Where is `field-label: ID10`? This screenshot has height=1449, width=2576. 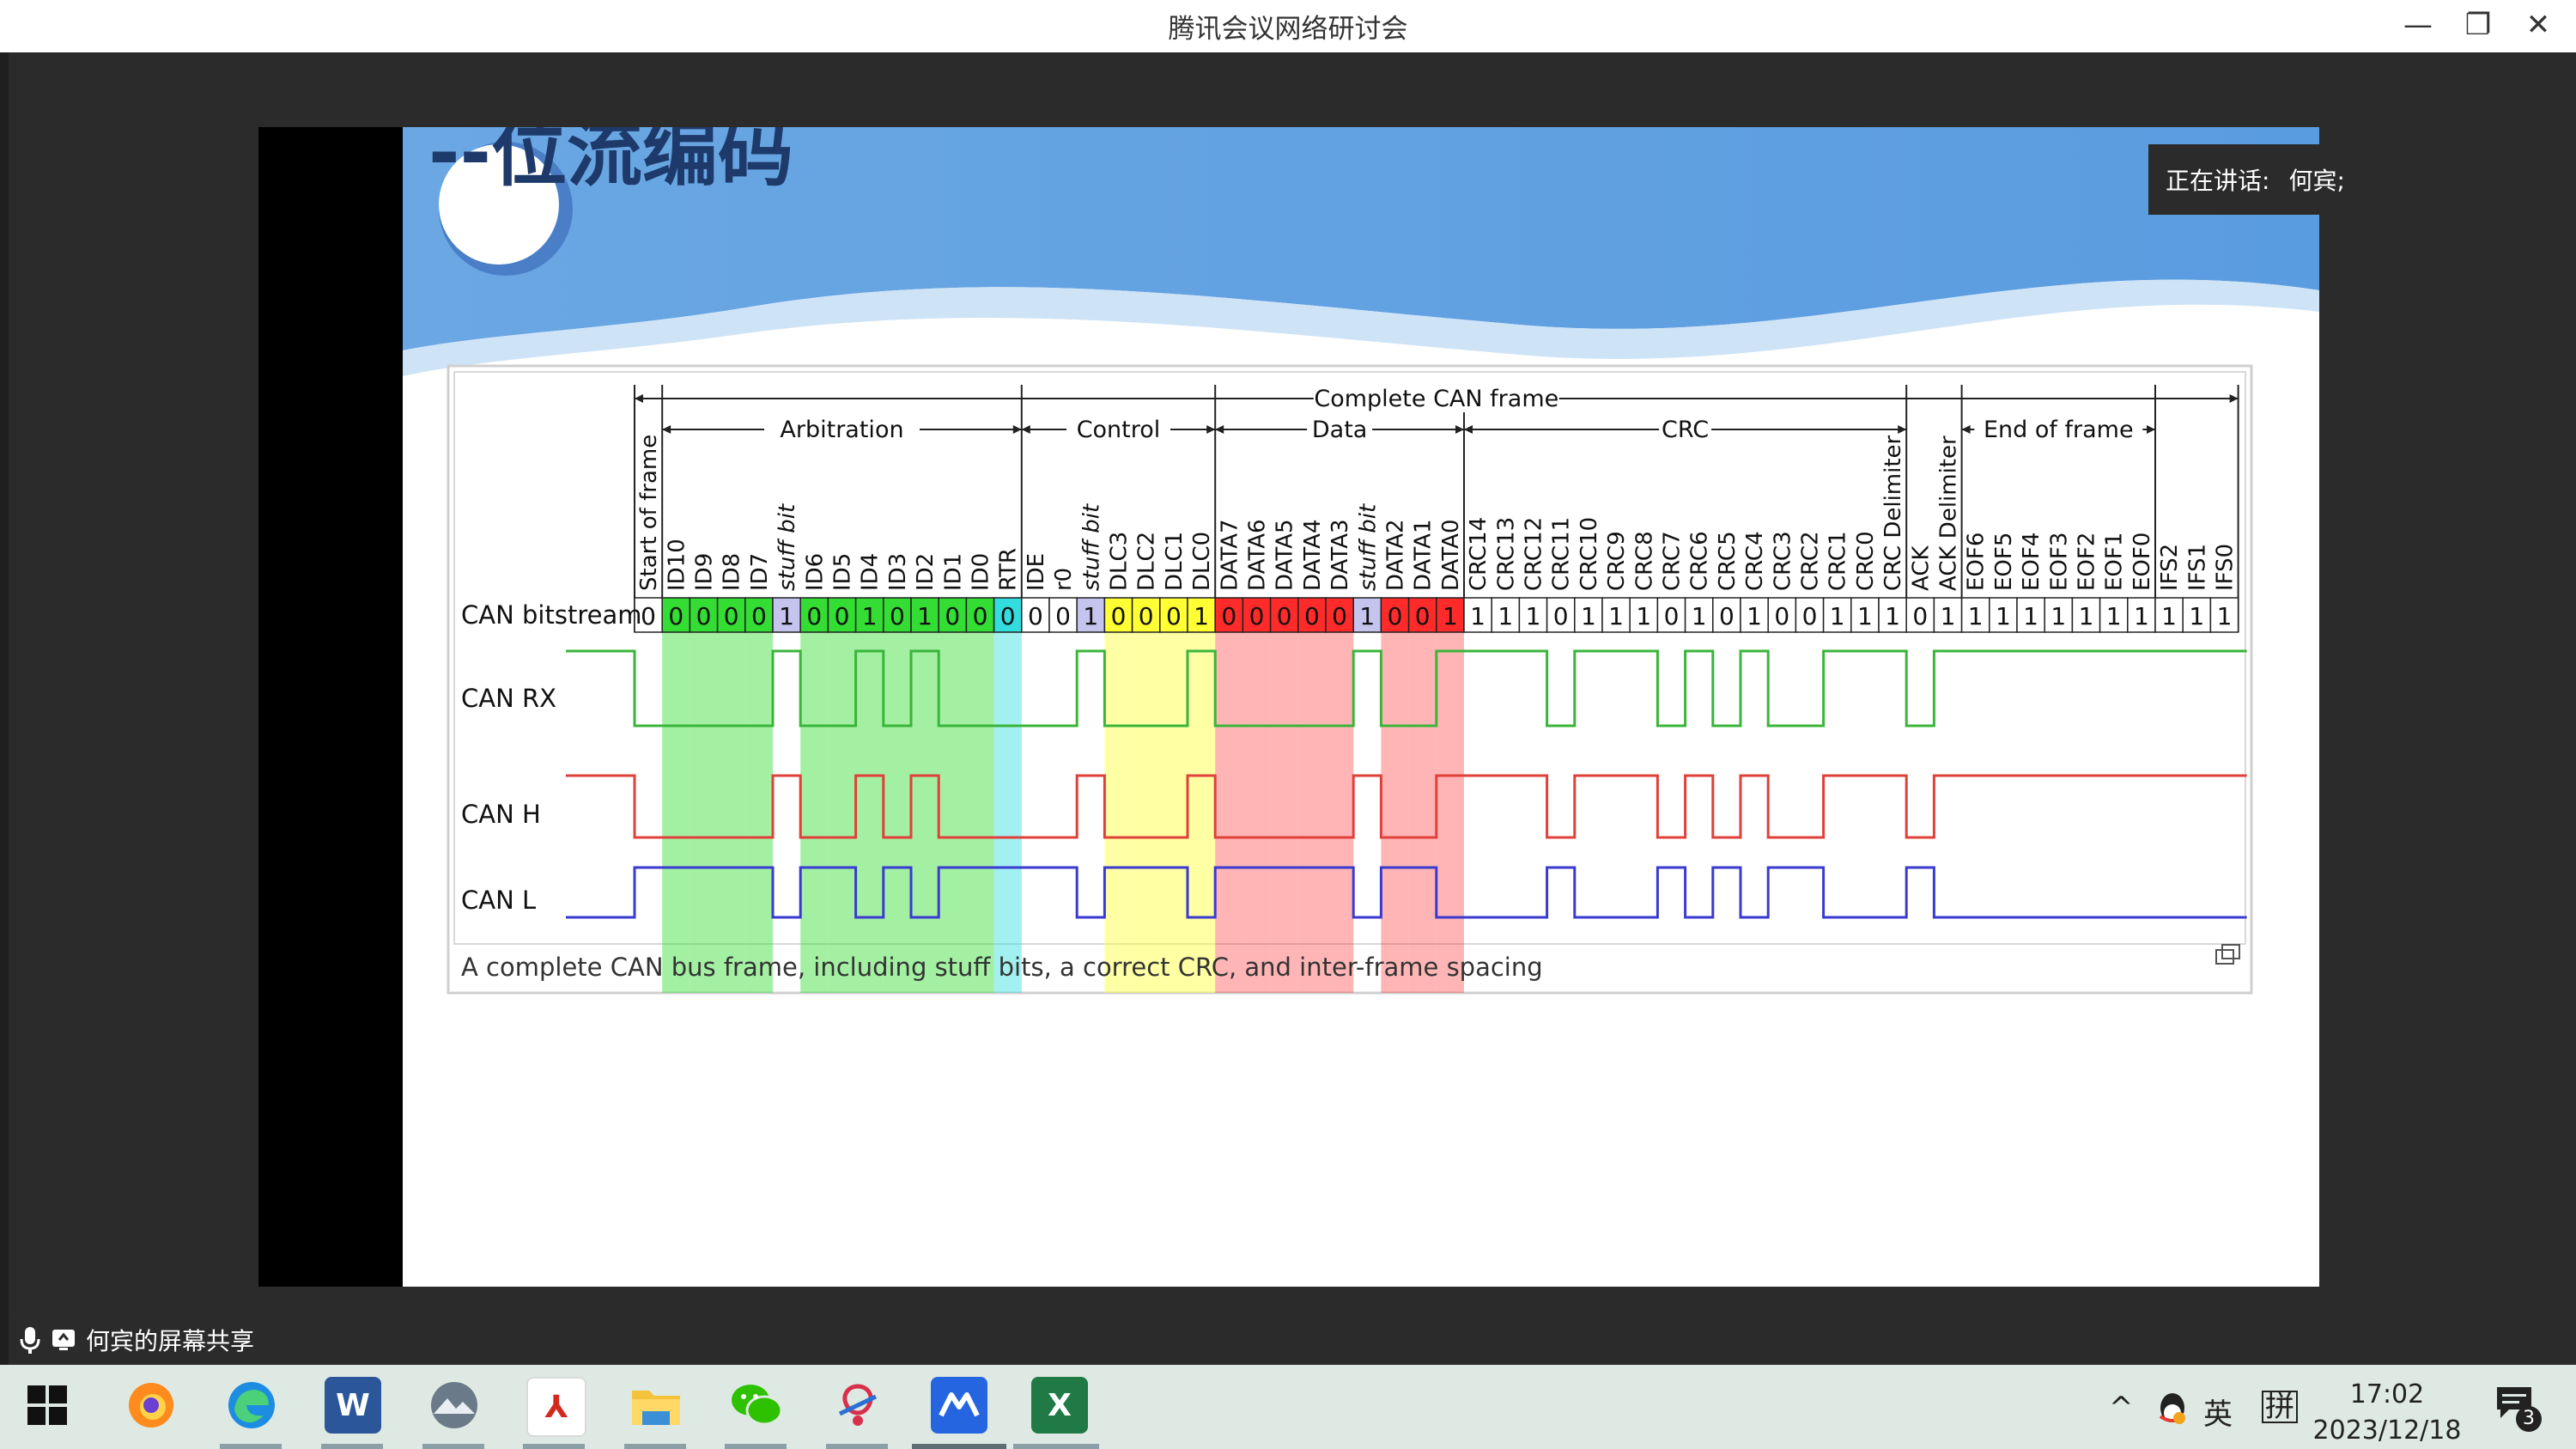 field-label: ID10 is located at coordinates (677, 565).